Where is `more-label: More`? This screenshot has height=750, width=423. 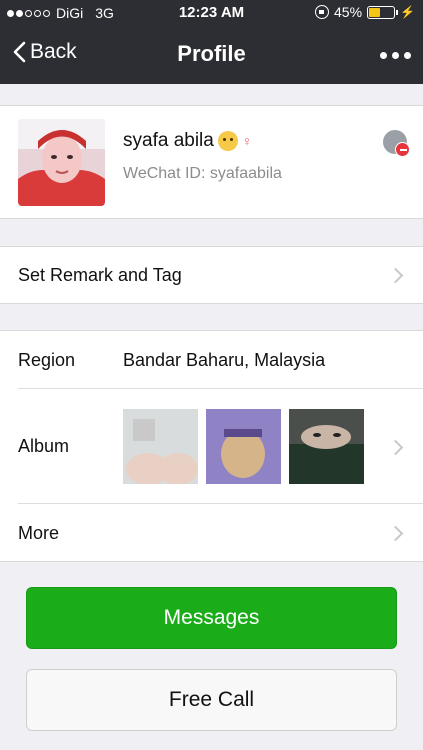 more-label: More is located at coordinates (39, 533).